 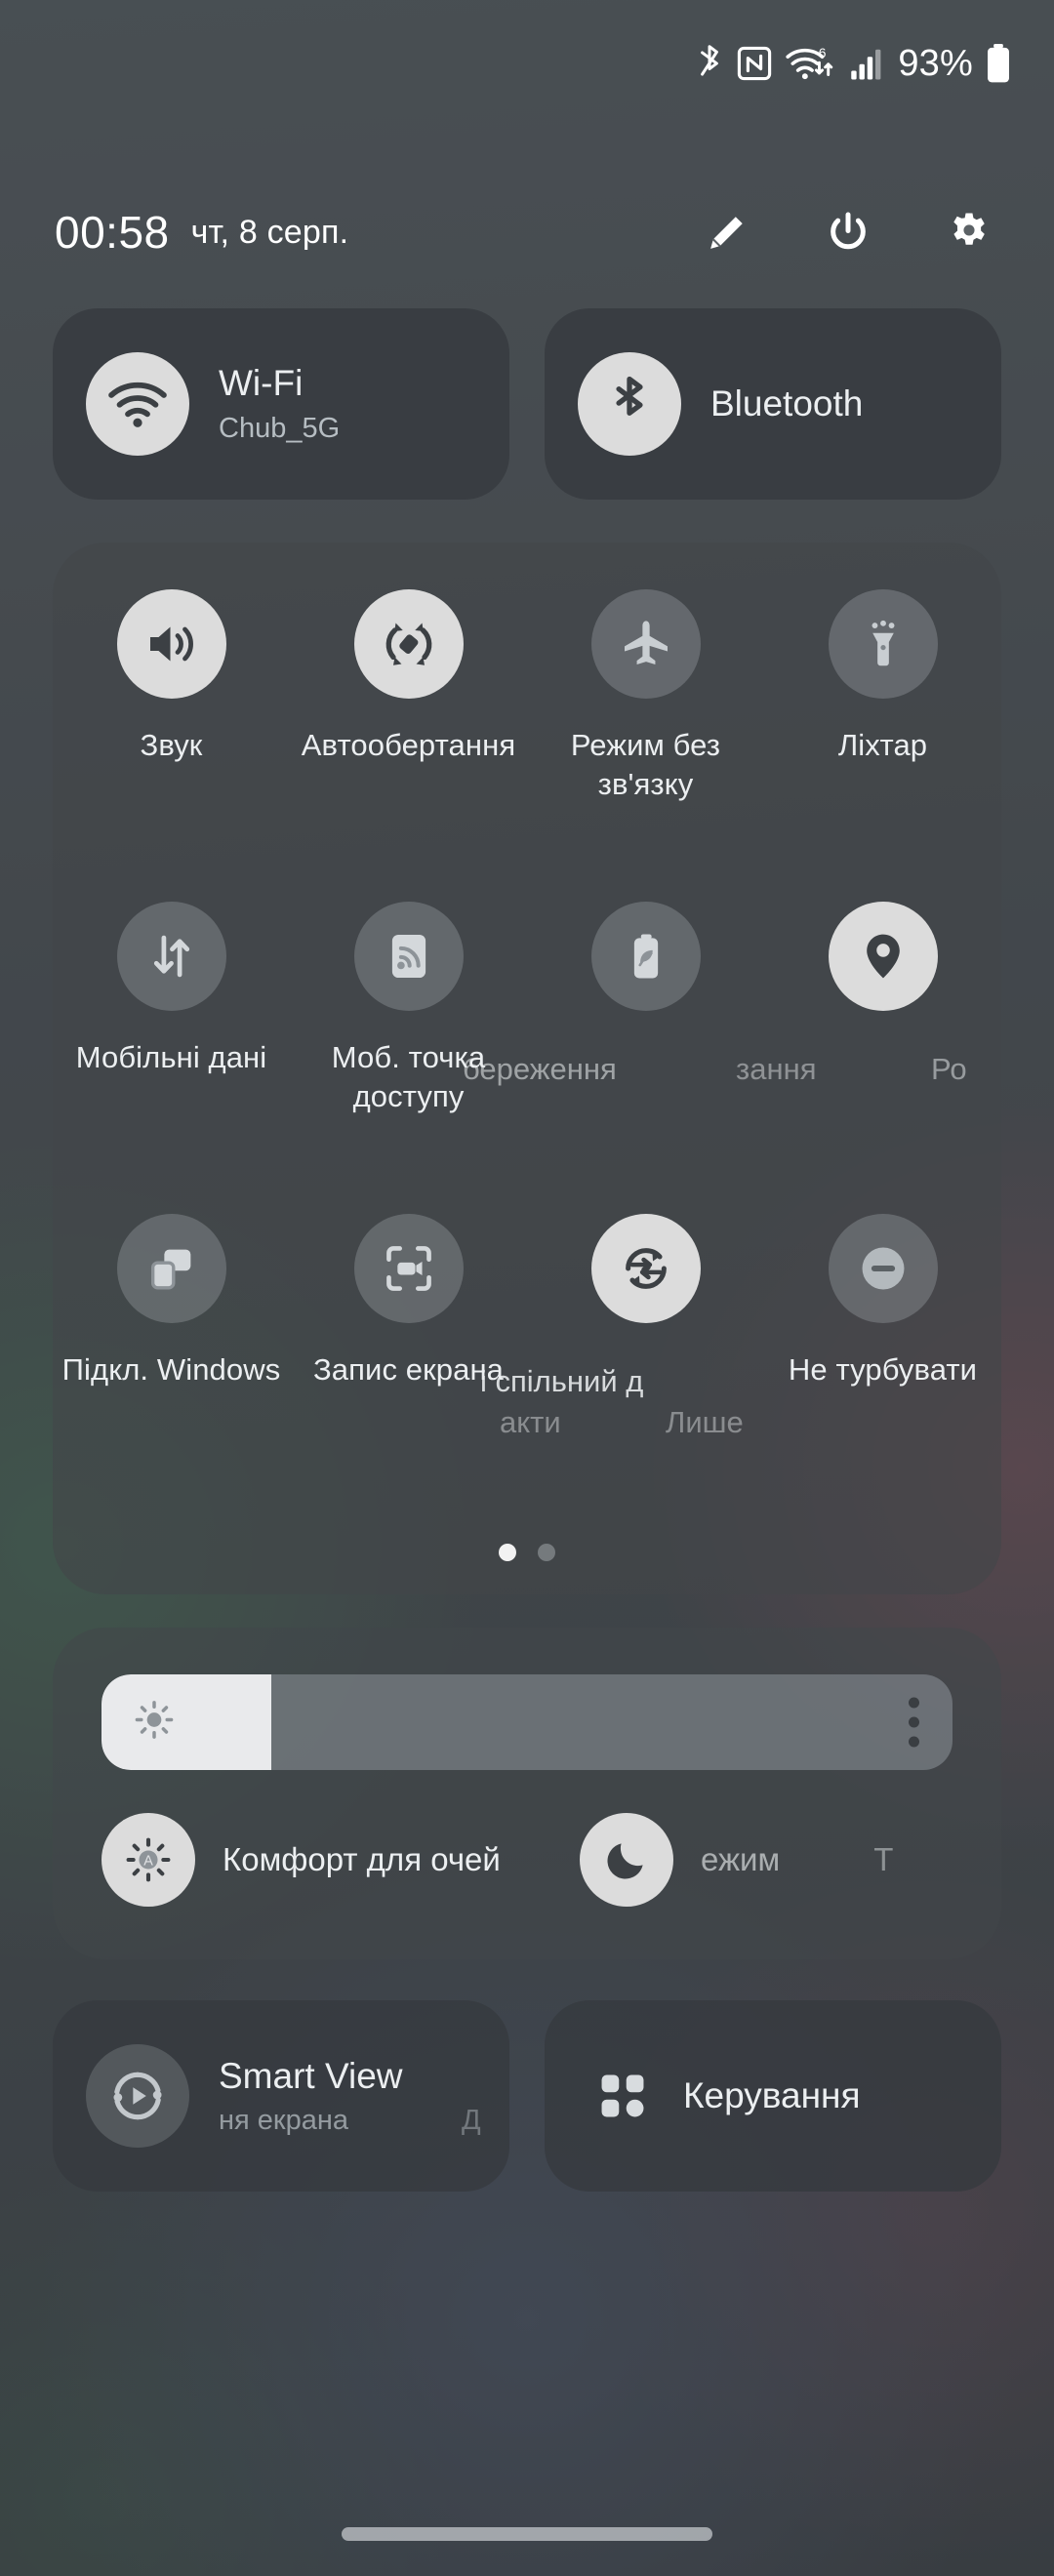 What do you see at coordinates (408, 956) in the screenshot?
I see `hotspot-icon` at bounding box center [408, 956].